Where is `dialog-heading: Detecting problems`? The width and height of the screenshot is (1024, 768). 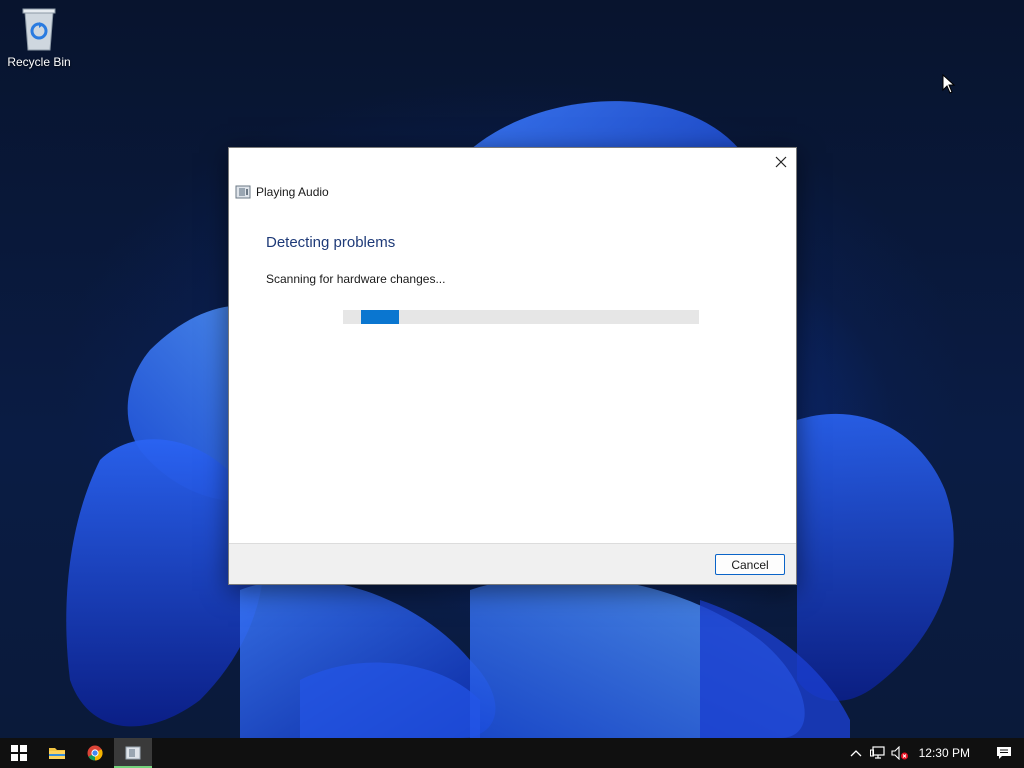 dialog-heading: Detecting problems is located at coordinates (331, 242).